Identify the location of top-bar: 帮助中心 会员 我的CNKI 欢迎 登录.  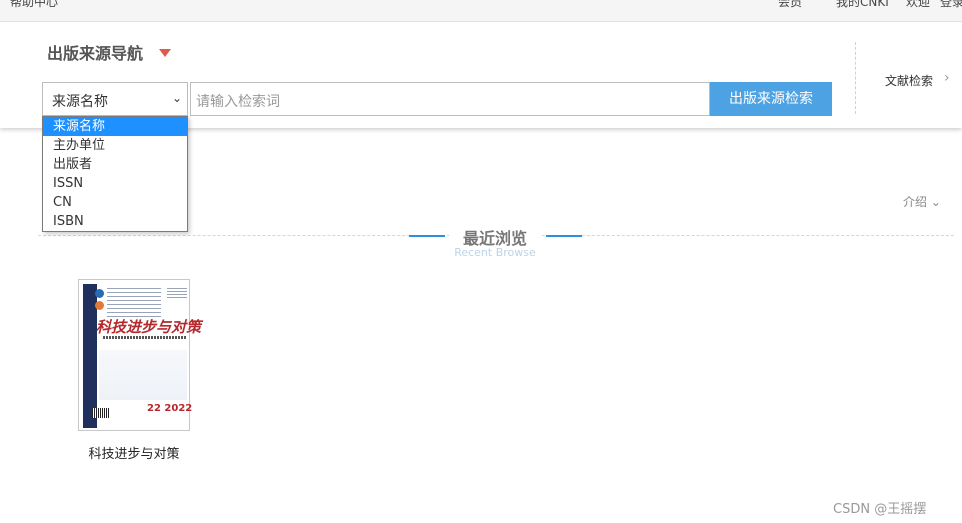
(481, 11).